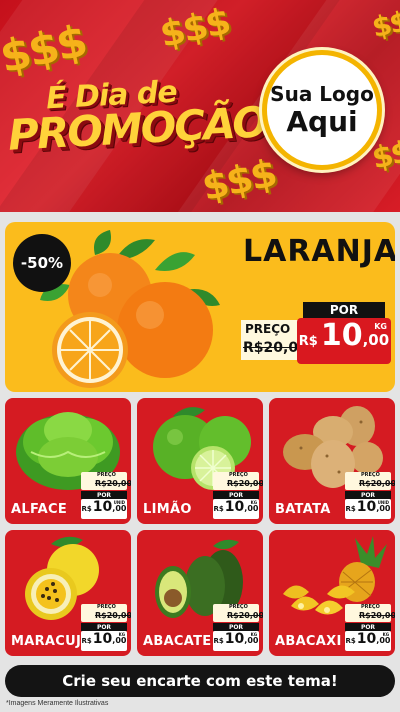 The height and width of the screenshot is (712, 400). What do you see at coordinates (68, 593) in the screenshot?
I see `product-card: MARACUJÁ PREÇO R$20,00 POR R$ 10 ,00 KG` at bounding box center [68, 593].